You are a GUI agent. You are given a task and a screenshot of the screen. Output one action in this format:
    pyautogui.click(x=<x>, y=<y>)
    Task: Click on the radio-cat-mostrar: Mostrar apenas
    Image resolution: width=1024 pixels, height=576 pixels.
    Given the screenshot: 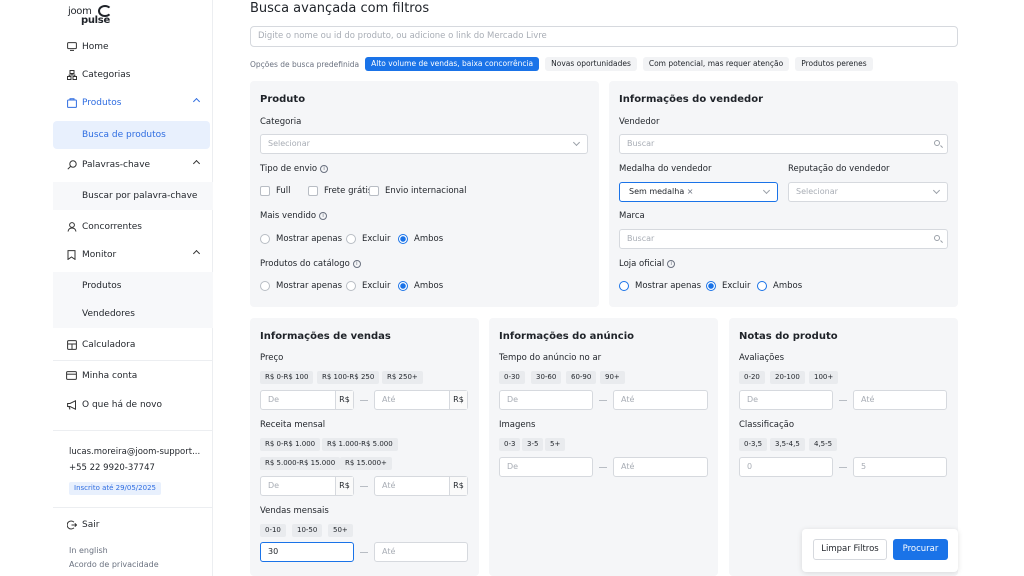 What is the action you would take?
    pyautogui.click(x=301, y=286)
    